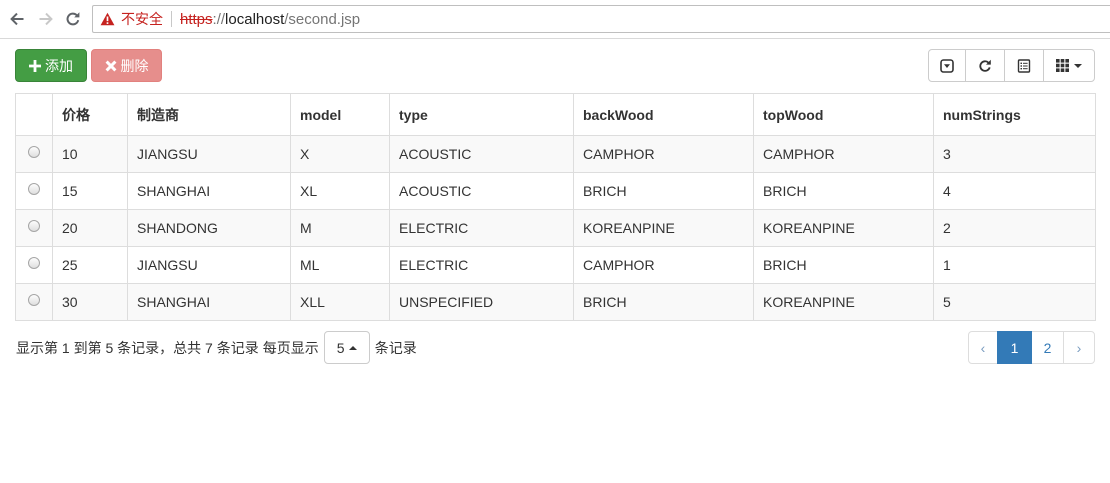 The height and width of the screenshot is (483, 1110). Describe the element at coordinates (73, 19) in the screenshot. I see `reload-button` at that location.